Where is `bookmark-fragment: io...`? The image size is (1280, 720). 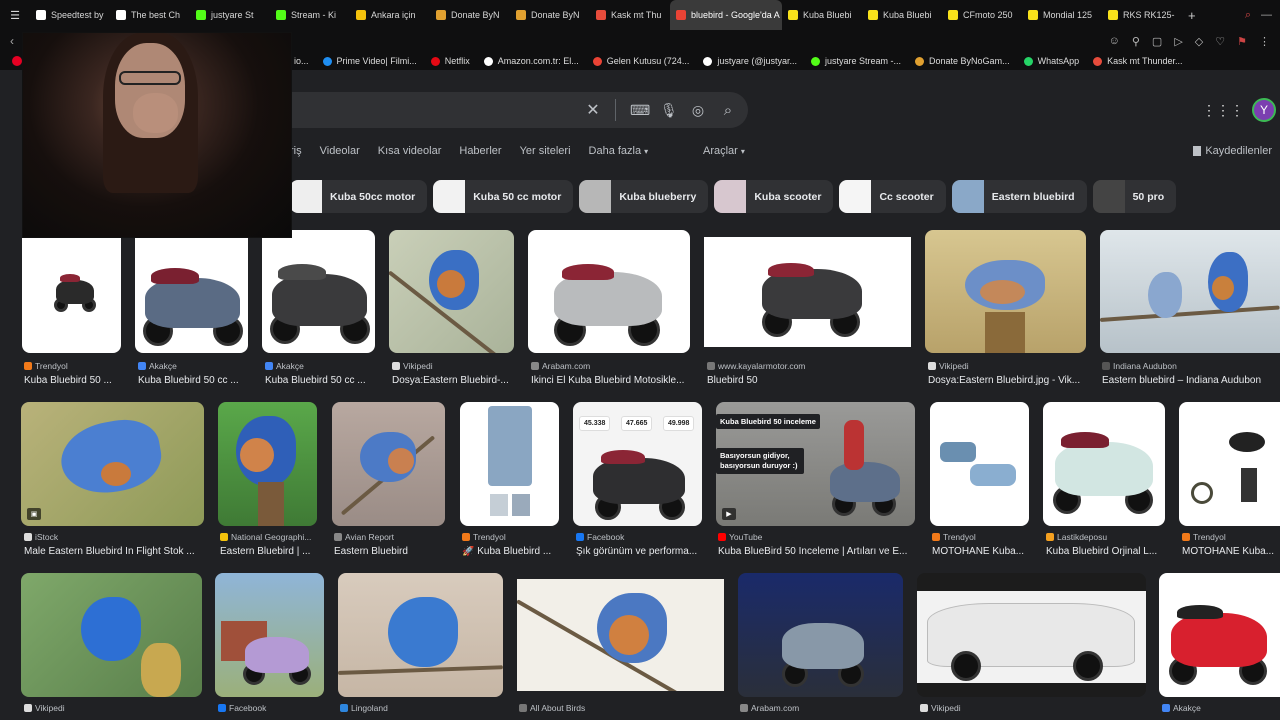 bookmark-fragment: io... is located at coordinates (301, 61).